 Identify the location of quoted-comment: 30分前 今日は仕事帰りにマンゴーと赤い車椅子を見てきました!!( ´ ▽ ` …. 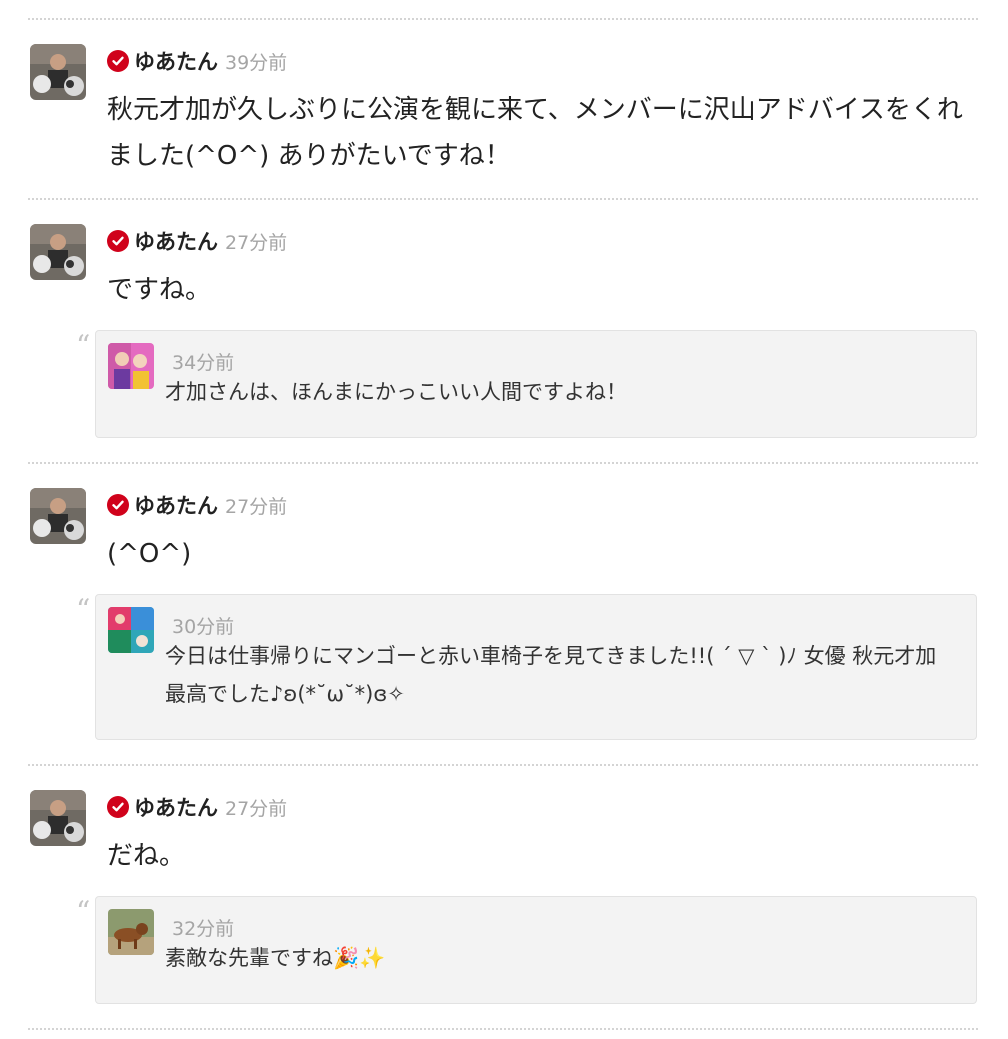
(536, 667).